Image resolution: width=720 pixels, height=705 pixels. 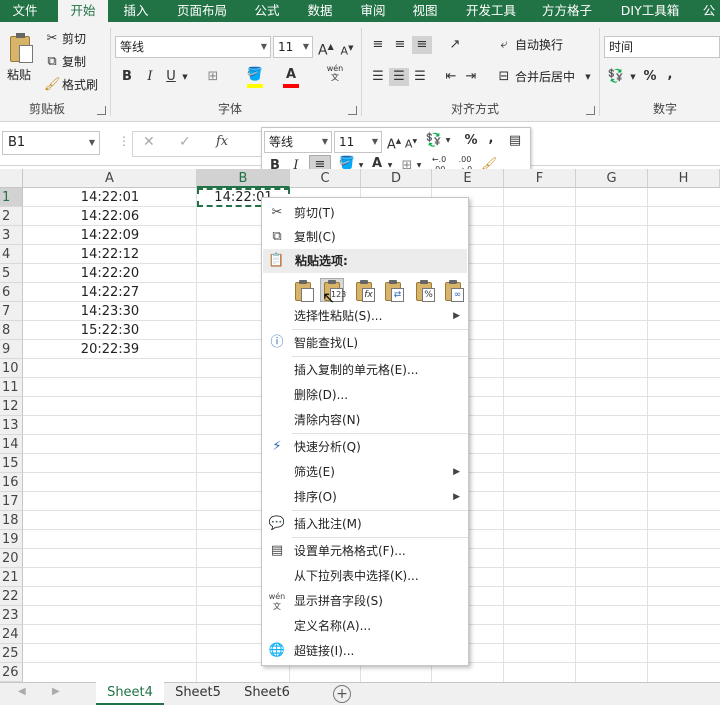 What do you see at coordinates (365, 213) in the screenshot?
I see `menu-item-cut: ✂ 剪切(T)` at bounding box center [365, 213].